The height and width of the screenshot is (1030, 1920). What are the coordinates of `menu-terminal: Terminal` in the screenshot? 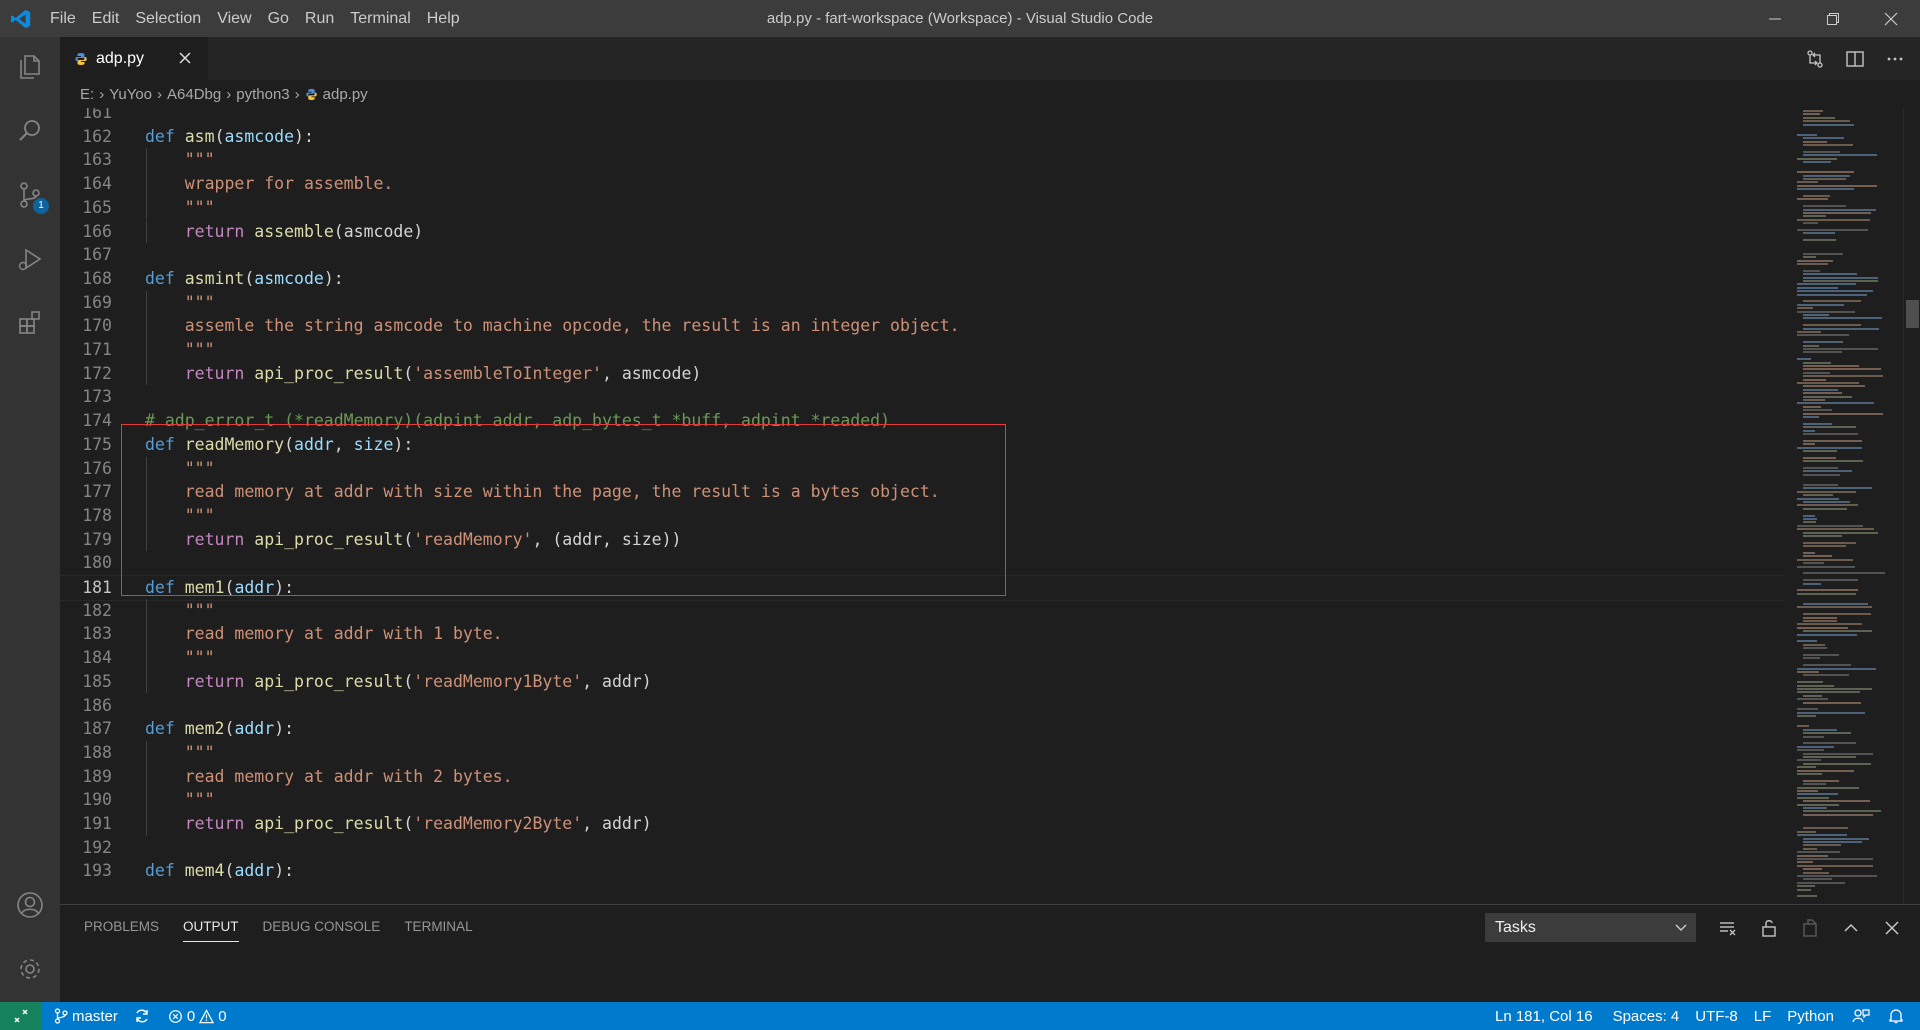 It's located at (380, 18).